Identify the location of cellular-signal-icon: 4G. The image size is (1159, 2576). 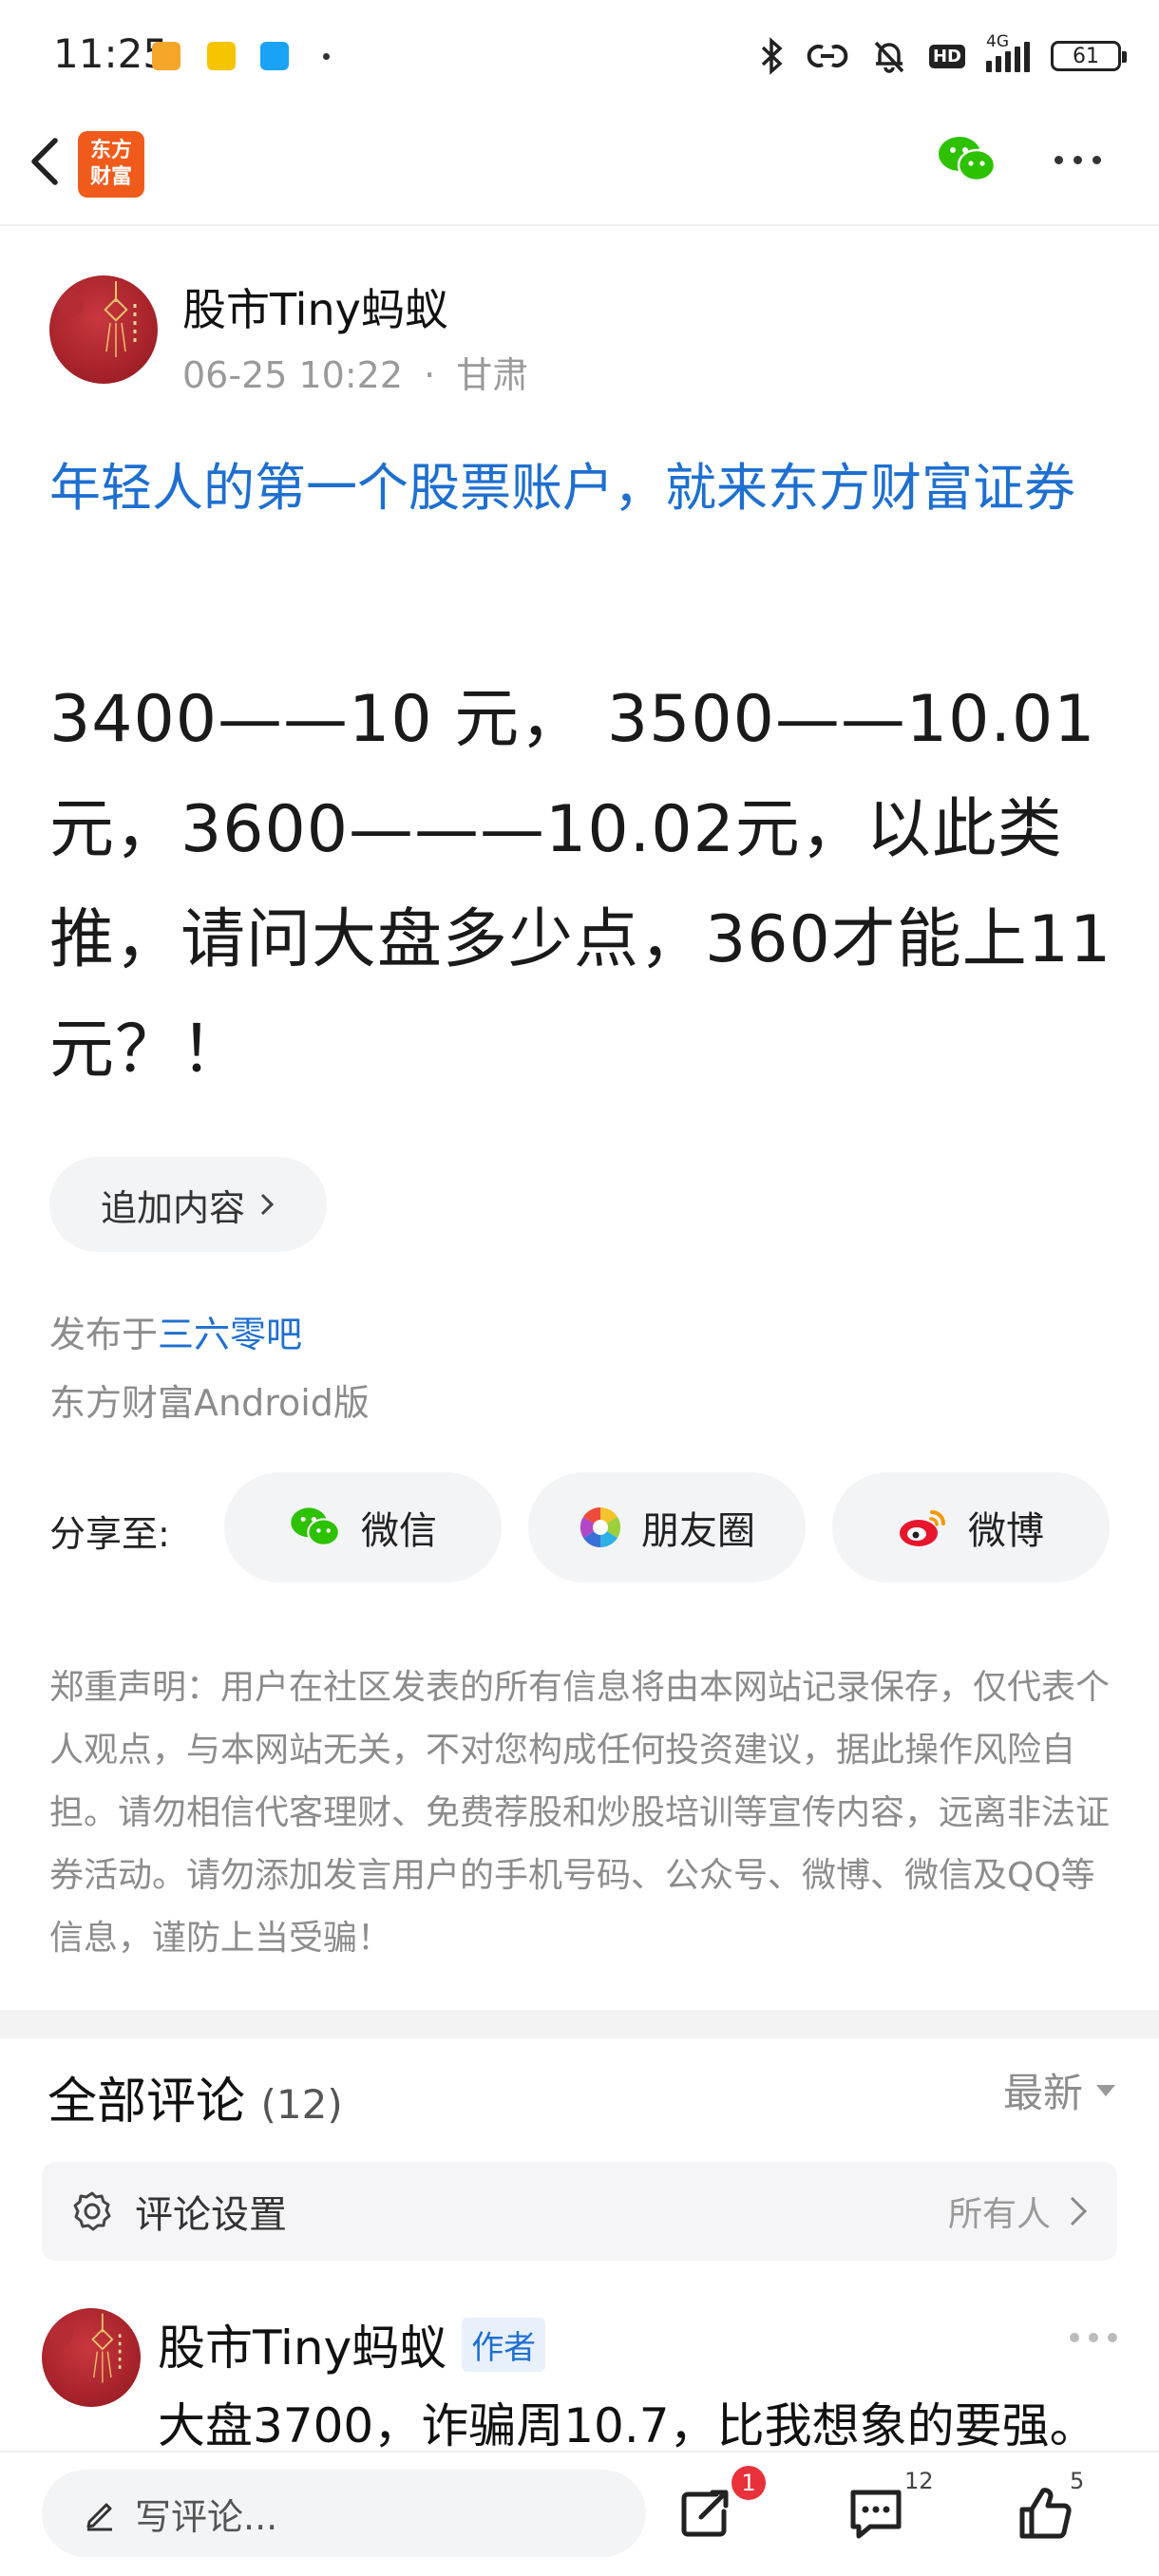
(1008, 52).